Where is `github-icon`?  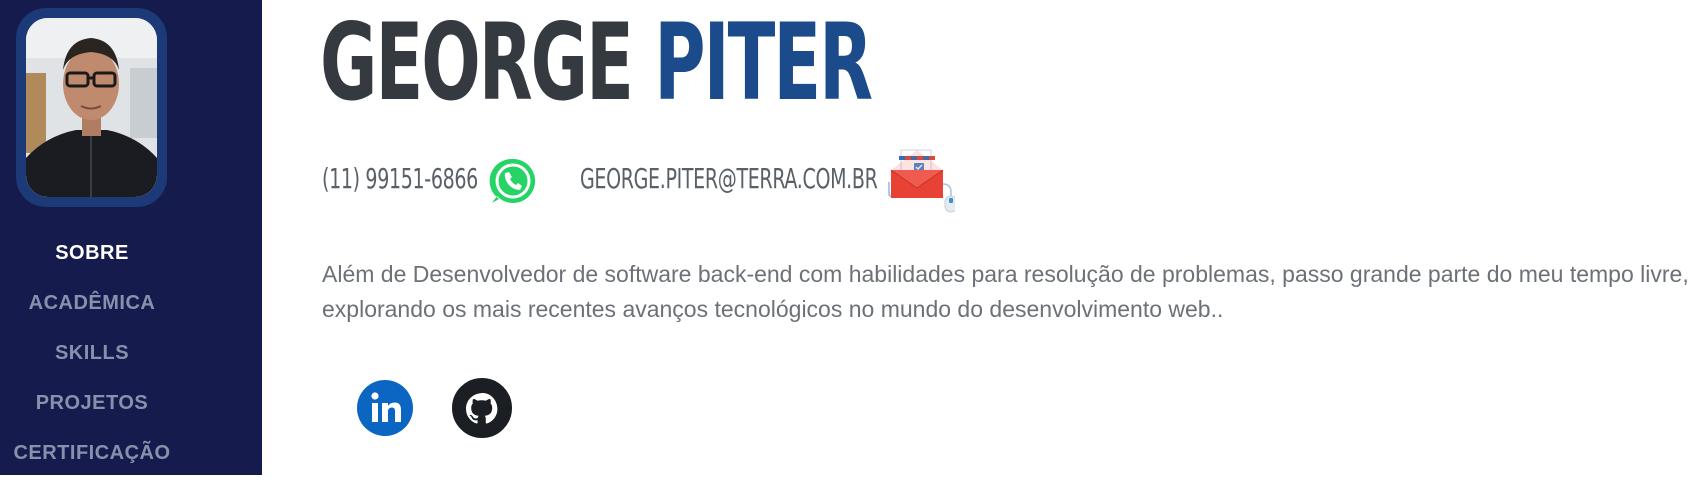
github-icon is located at coordinates (482, 408).